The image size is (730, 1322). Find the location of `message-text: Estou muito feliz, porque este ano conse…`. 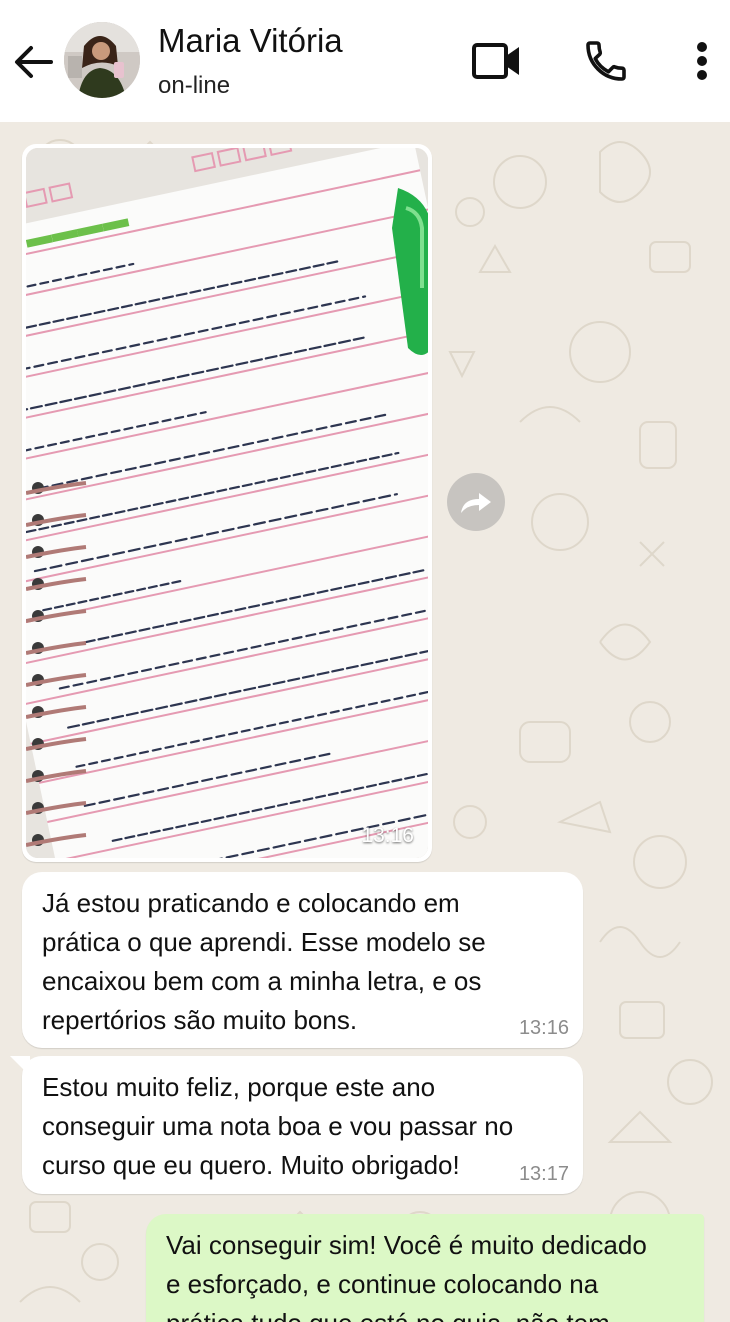

message-text: Estou muito feliz, porque este ano conse… is located at coordinates (278, 1126).